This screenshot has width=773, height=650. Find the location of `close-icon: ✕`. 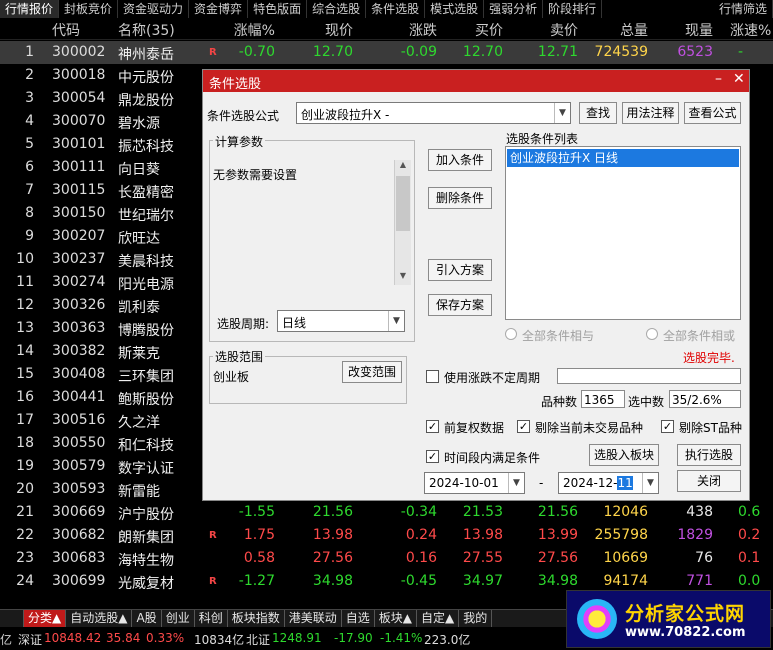

close-icon: ✕ is located at coordinates (739, 79).